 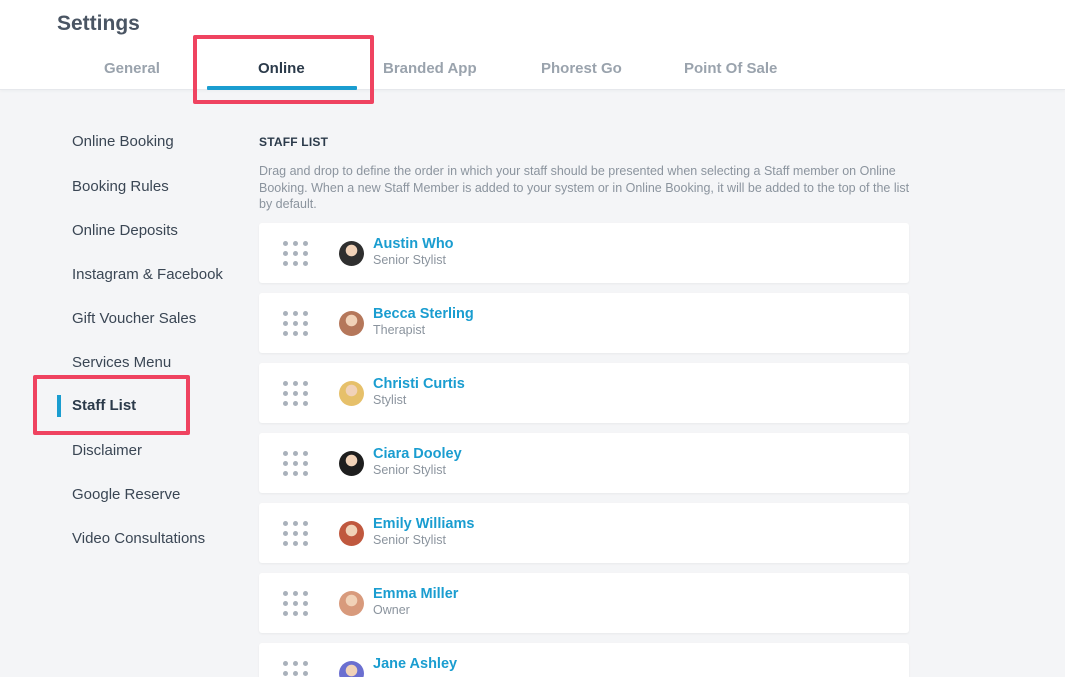 I want to click on staff-role: Stylist, so click(x=390, y=400).